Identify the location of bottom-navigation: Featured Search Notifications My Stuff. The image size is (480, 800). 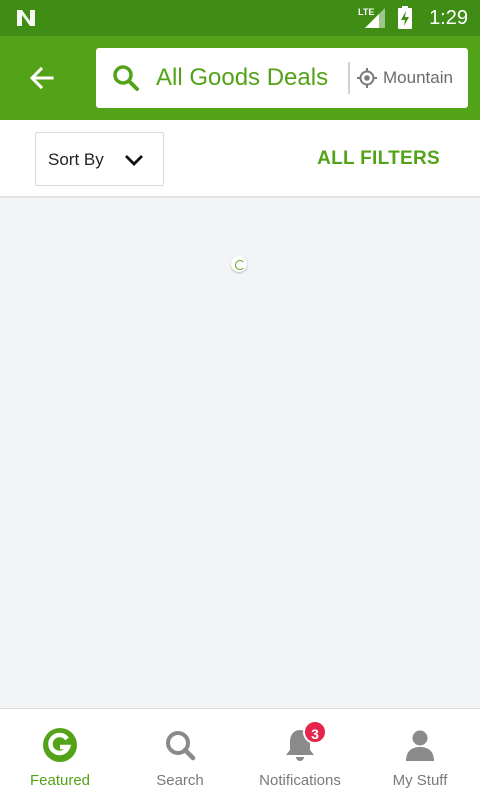
(240, 754).